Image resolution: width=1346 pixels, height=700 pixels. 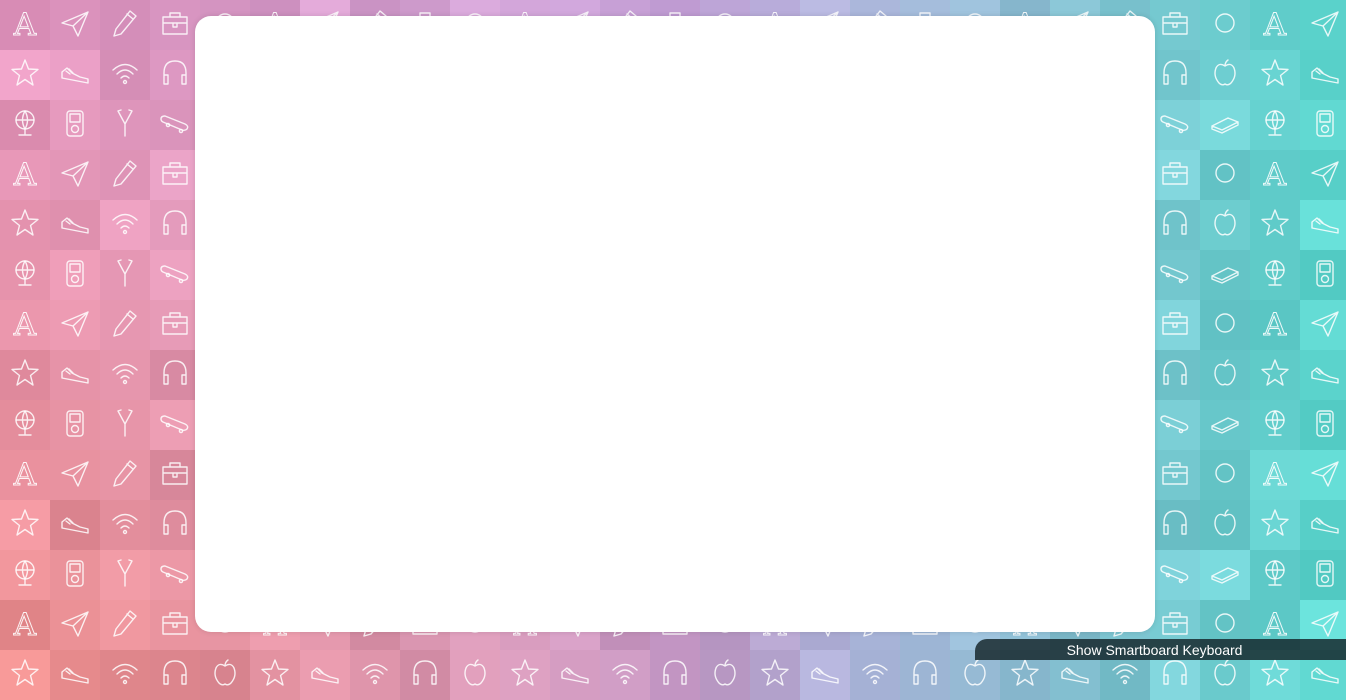 What do you see at coordinates (125, 325) in the screenshot?
I see `pencil-icon` at bounding box center [125, 325].